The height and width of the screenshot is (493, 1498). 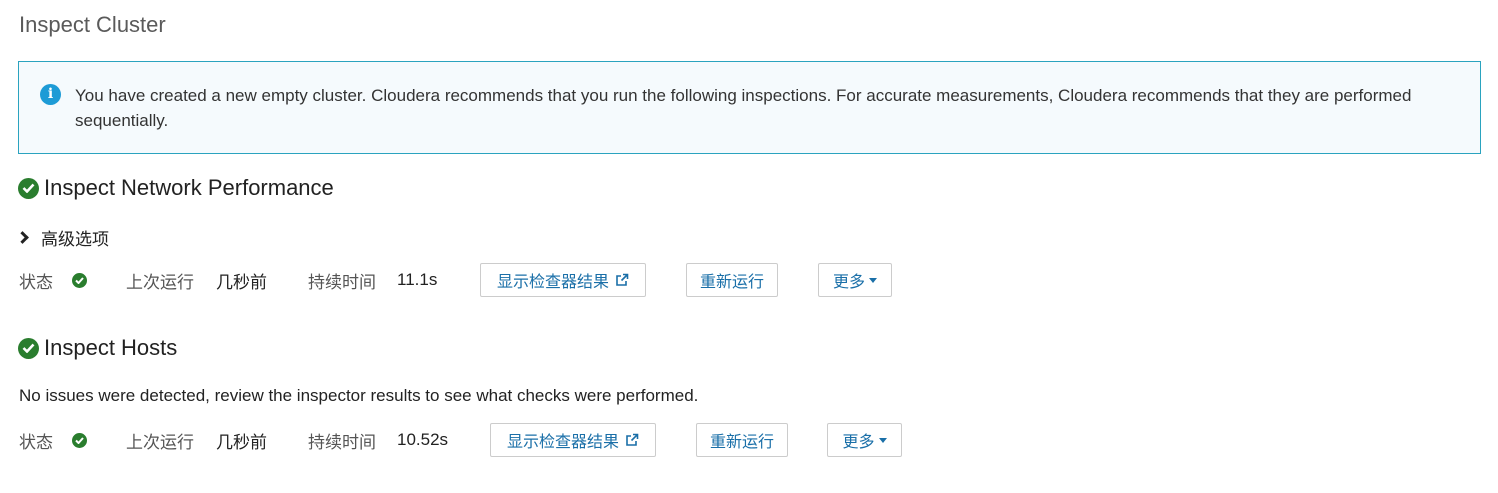 I want to click on section-title-network: Inspect Network Performance, so click(x=176, y=188).